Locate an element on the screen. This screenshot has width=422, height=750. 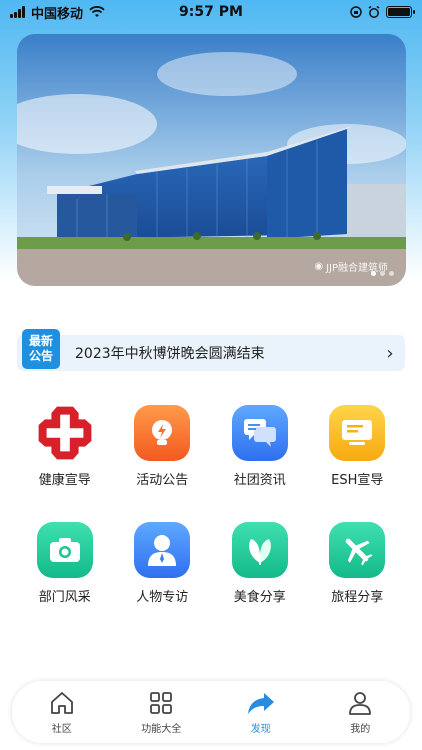
home-icon is located at coordinates (61, 702).